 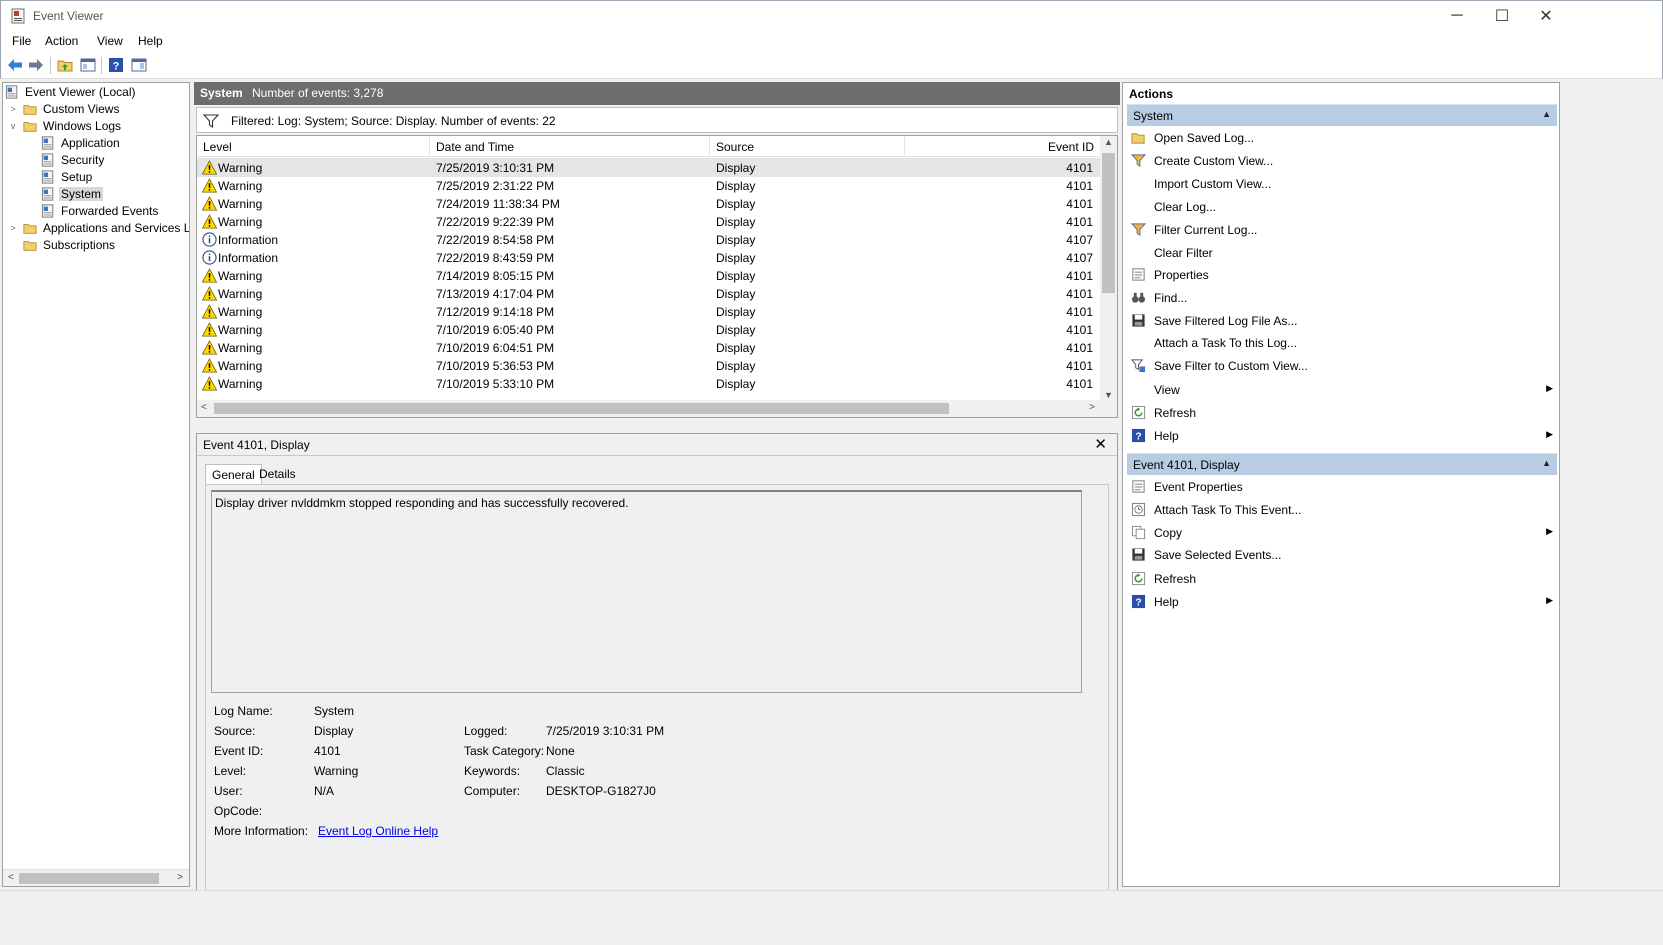 I want to click on column-event-id: Event ID, so click(x=1071, y=147).